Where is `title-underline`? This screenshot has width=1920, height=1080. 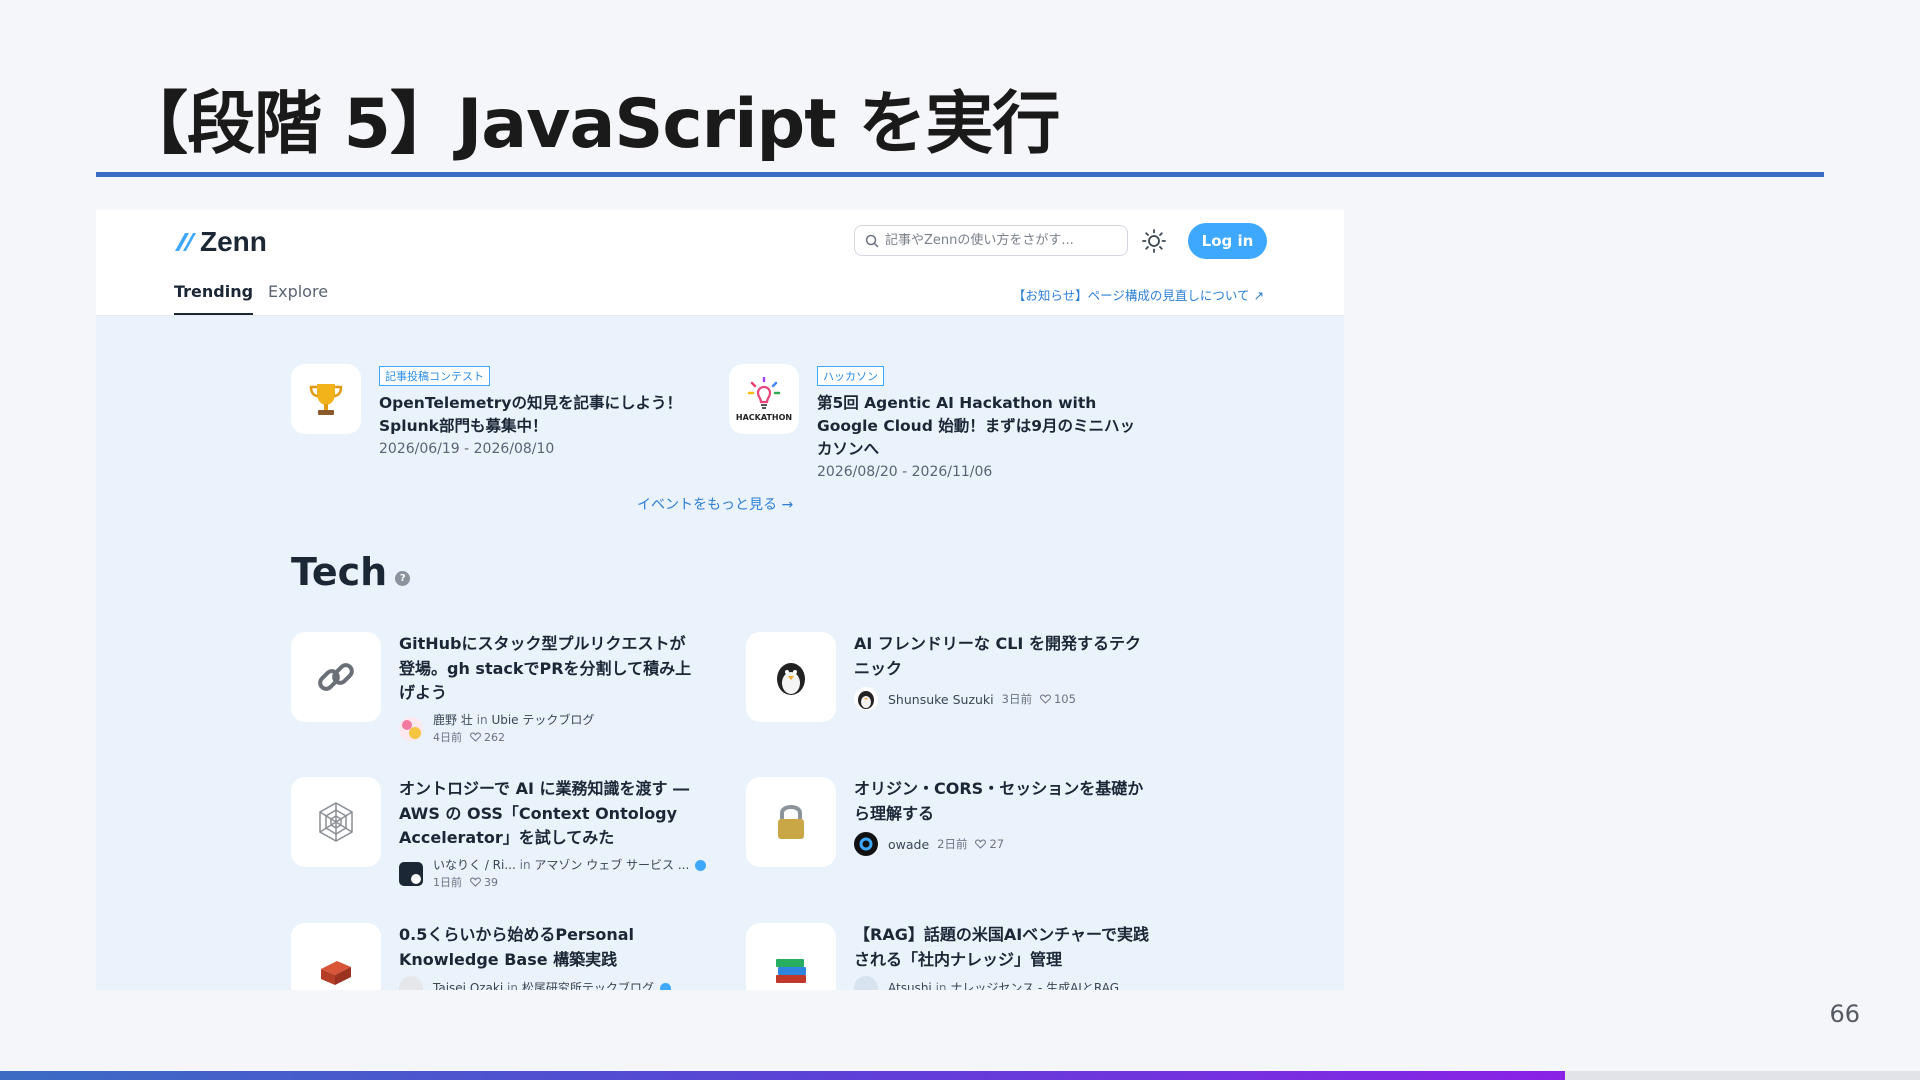 title-underline is located at coordinates (960, 174).